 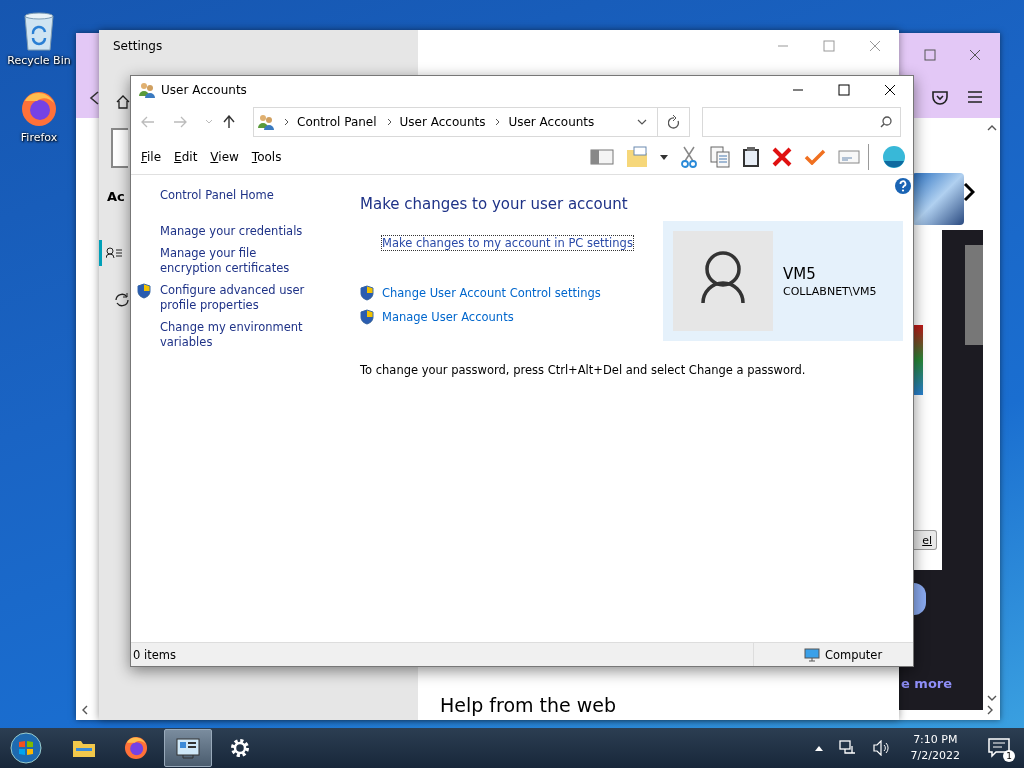 I want to click on sidebar-link: Manage your file encryption certificates, so click(x=240, y=261).